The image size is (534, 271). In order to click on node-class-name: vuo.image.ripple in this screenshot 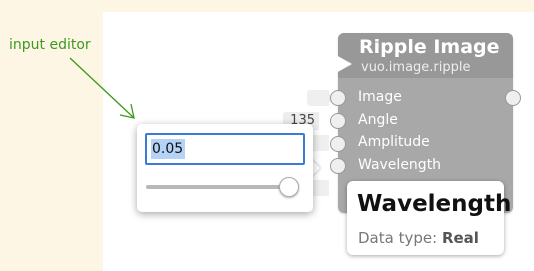, I will do `click(416, 67)`.